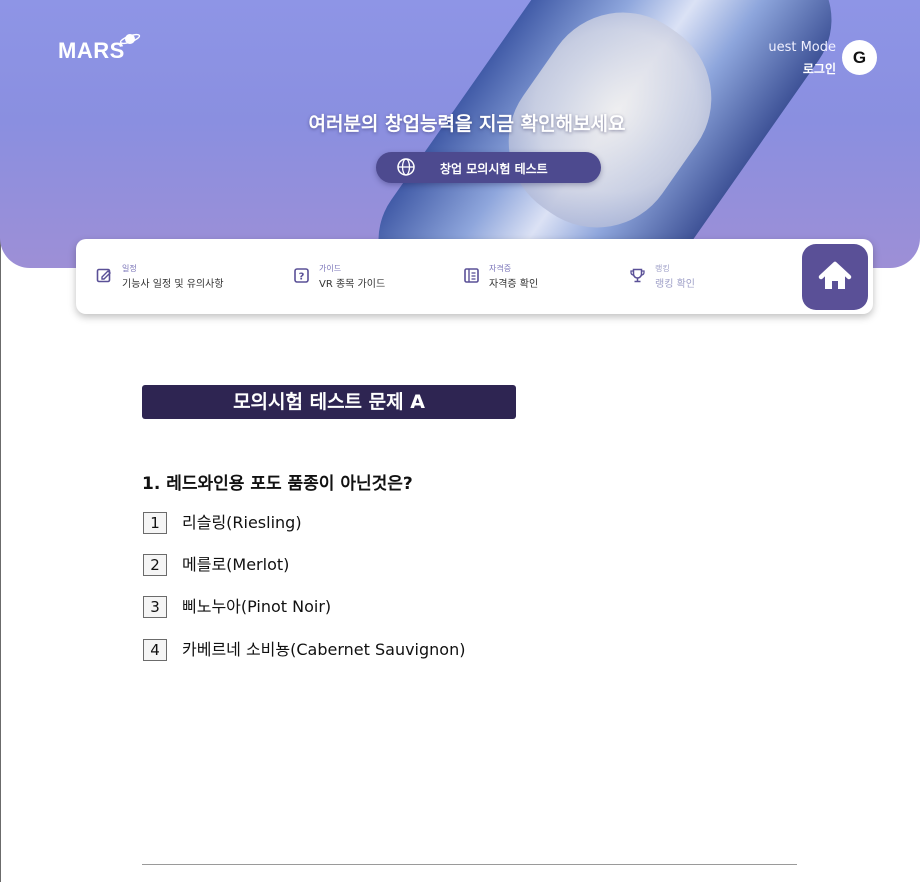  Describe the element at coordinates (637, 275) in the screenshot. I see `trophy-icon` at that location.